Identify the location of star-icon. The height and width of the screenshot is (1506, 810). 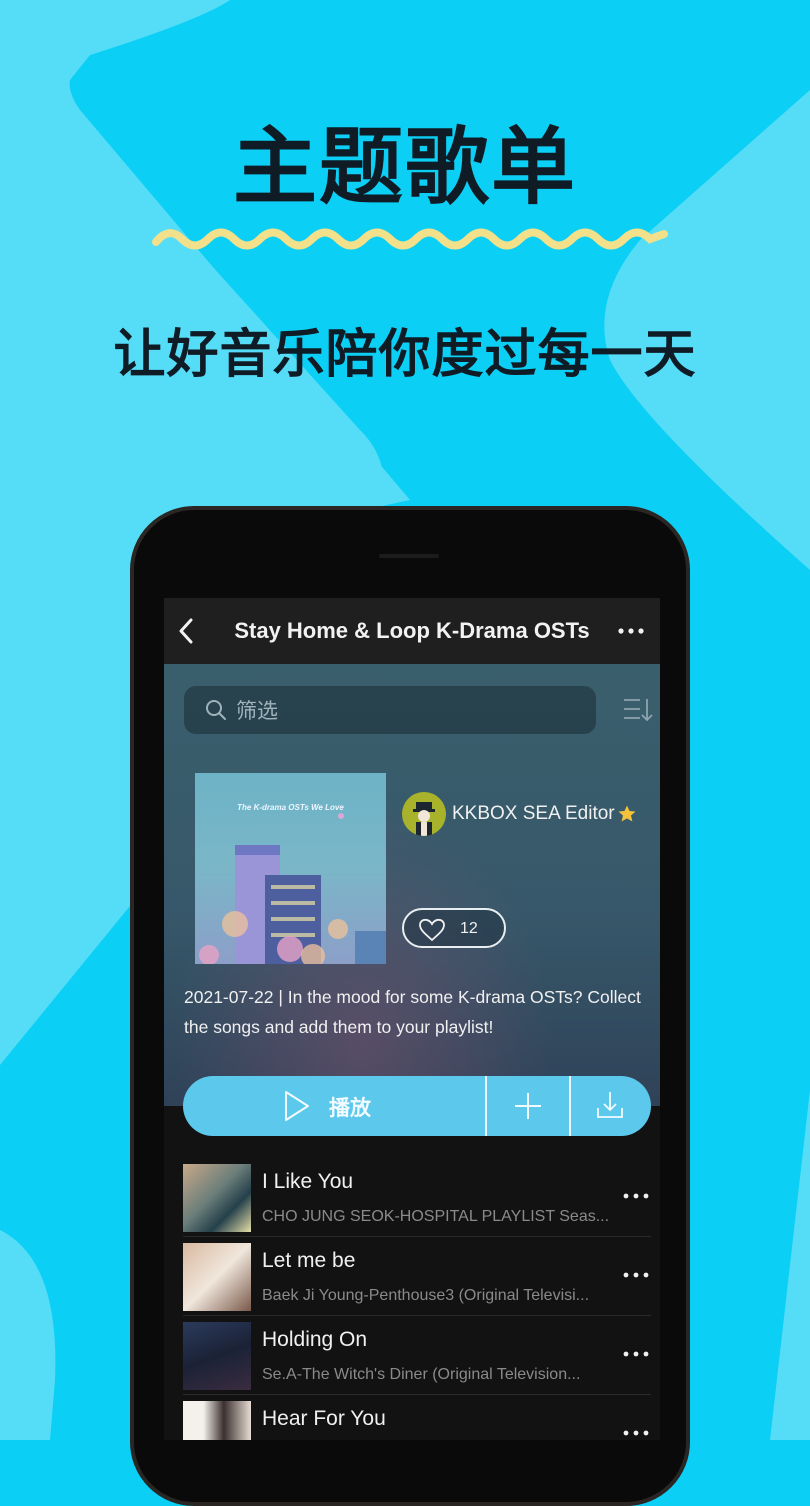
(627, 813).